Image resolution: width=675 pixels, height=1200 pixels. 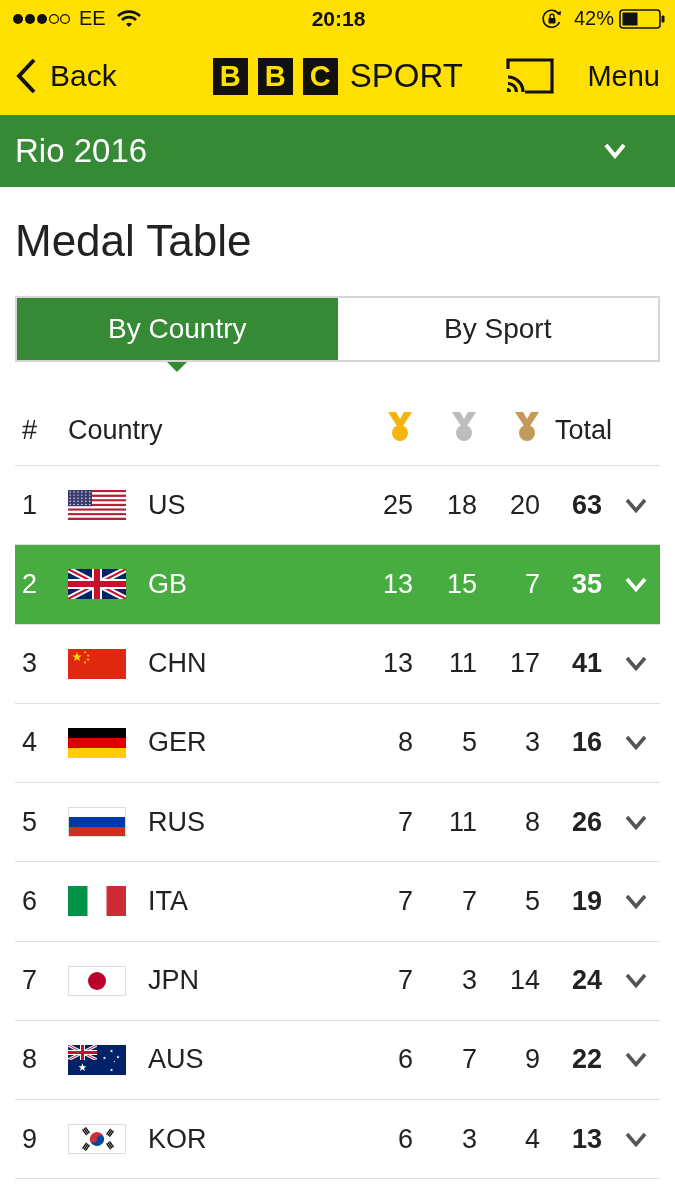 I want to click on total-count: 63, so click(x=586, y=505).